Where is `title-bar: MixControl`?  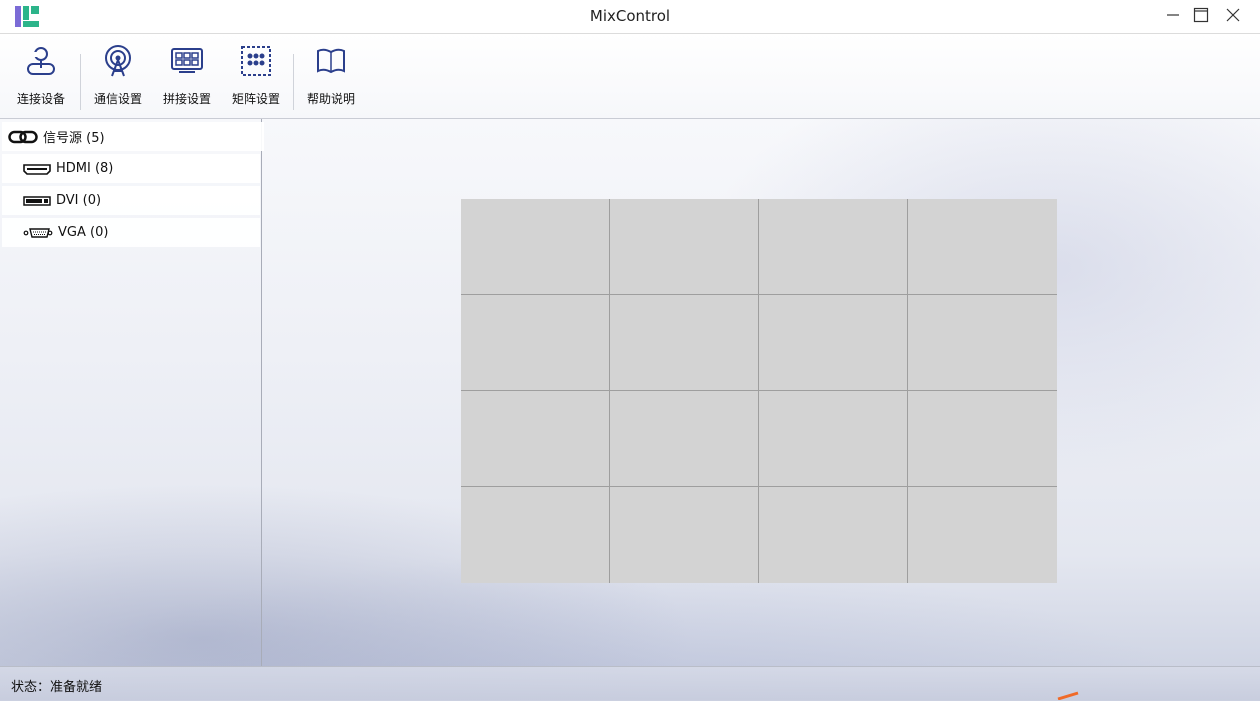 title-bar: MixControl is located at coordinates (630, 17).